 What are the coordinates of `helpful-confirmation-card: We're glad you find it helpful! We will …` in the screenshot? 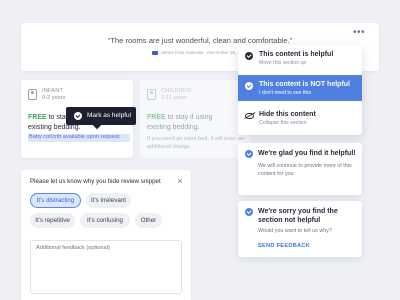 It's located at (300, 169).